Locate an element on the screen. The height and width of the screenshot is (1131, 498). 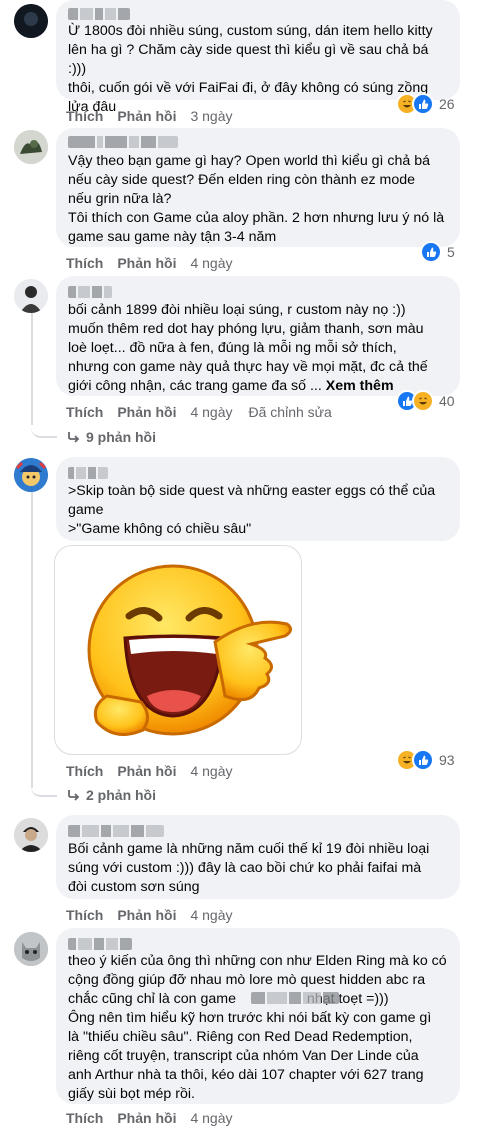
reaction-summary: 5 is located at coordinates (437, 252).